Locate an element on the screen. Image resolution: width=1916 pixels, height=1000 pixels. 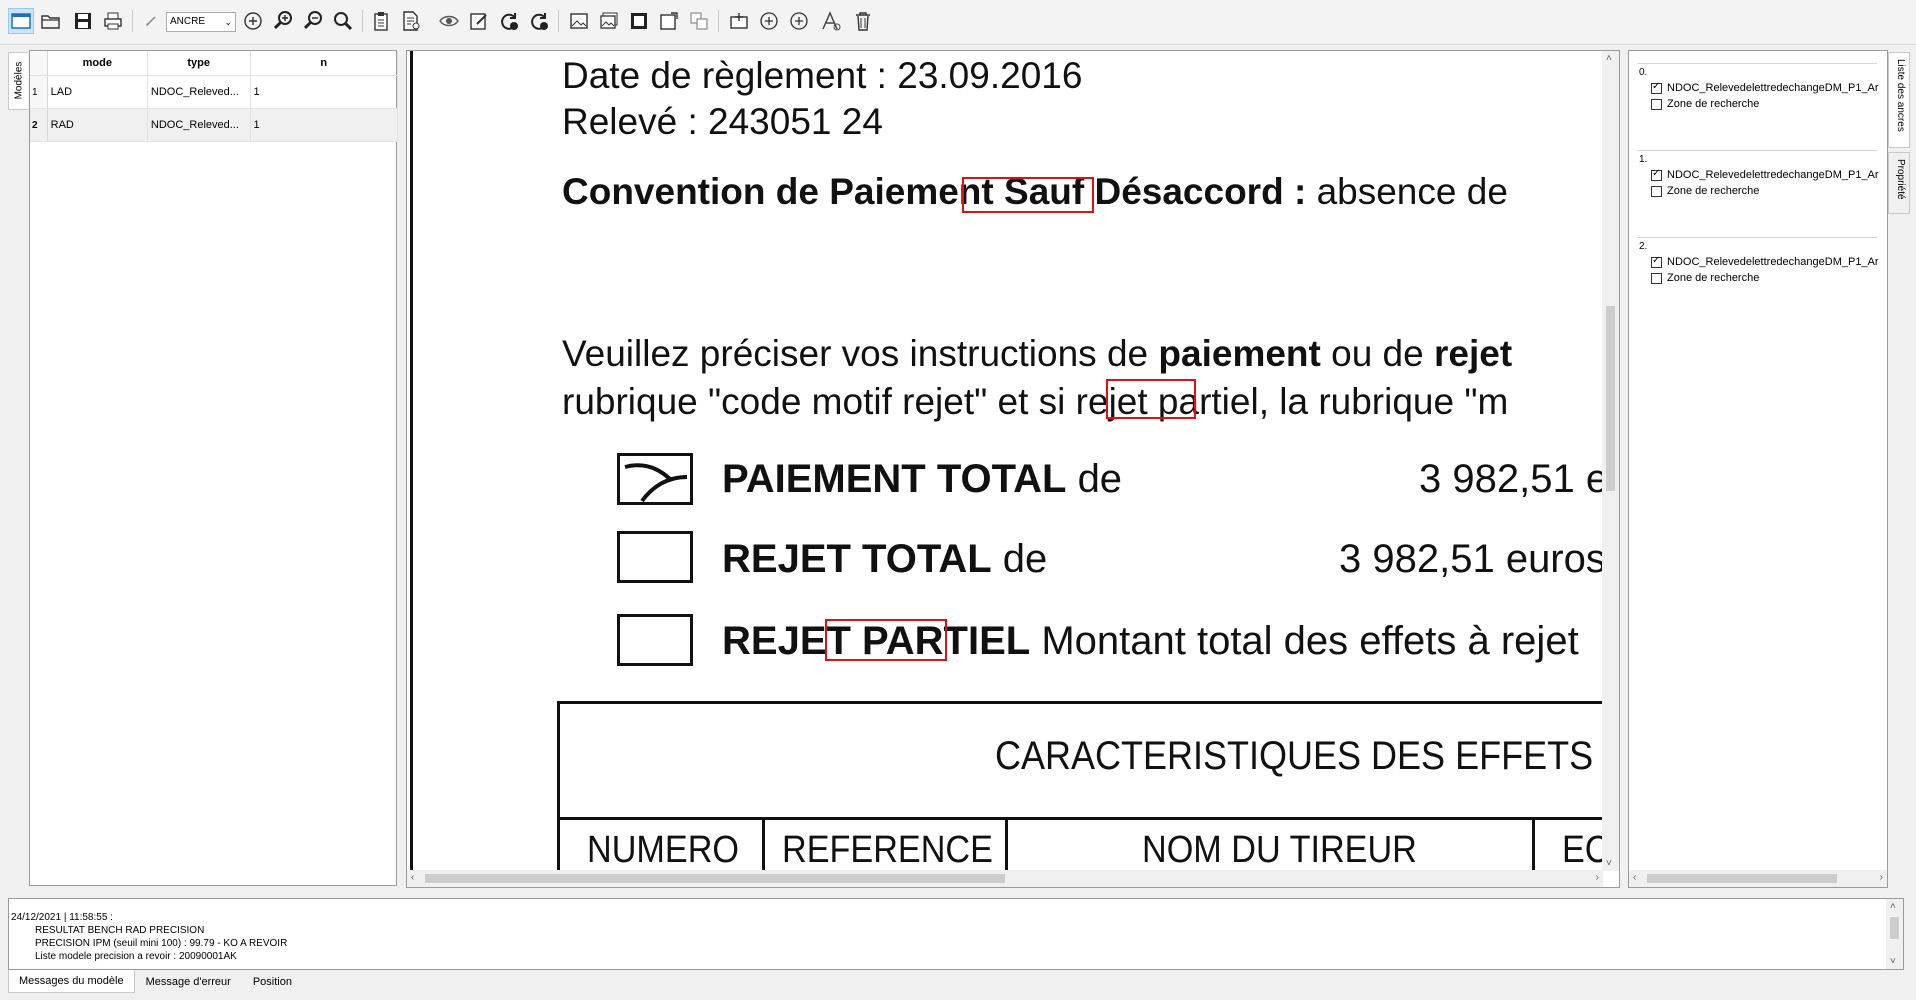
anchors-scrollbar-thumb is located at coordinates (1742, 878).